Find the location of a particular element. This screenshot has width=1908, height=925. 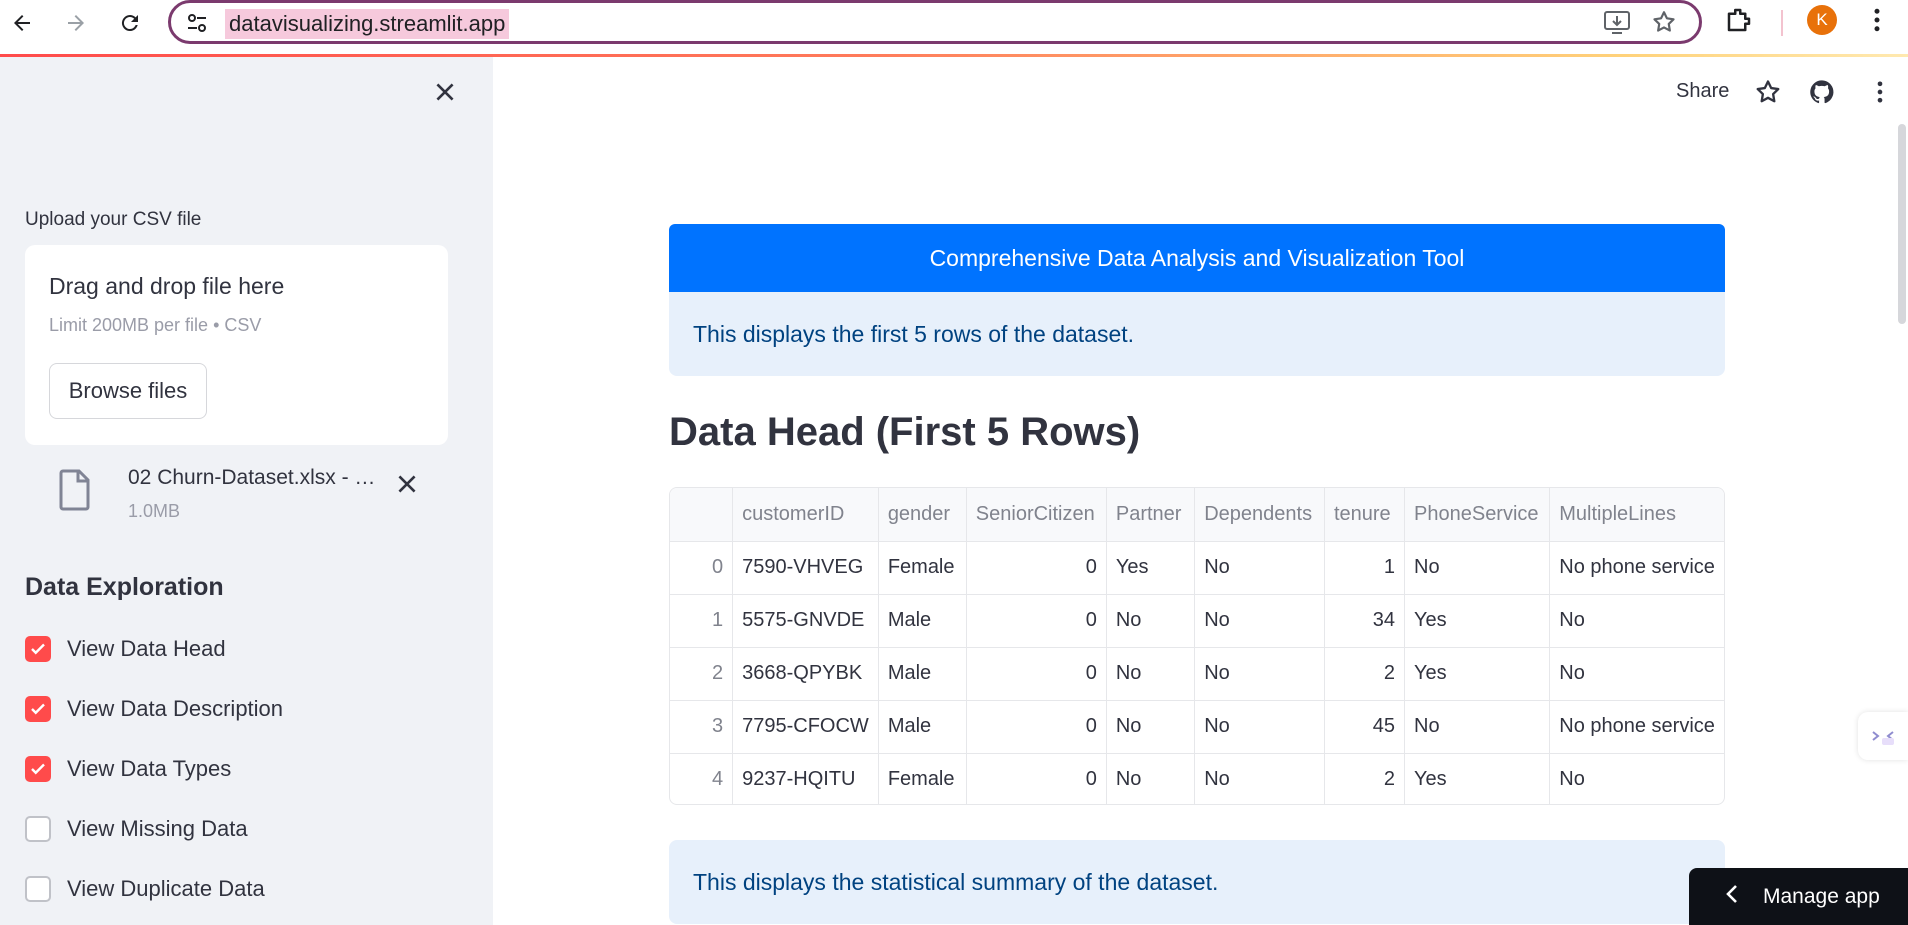

file-icon is located at coordinates (75, 492).